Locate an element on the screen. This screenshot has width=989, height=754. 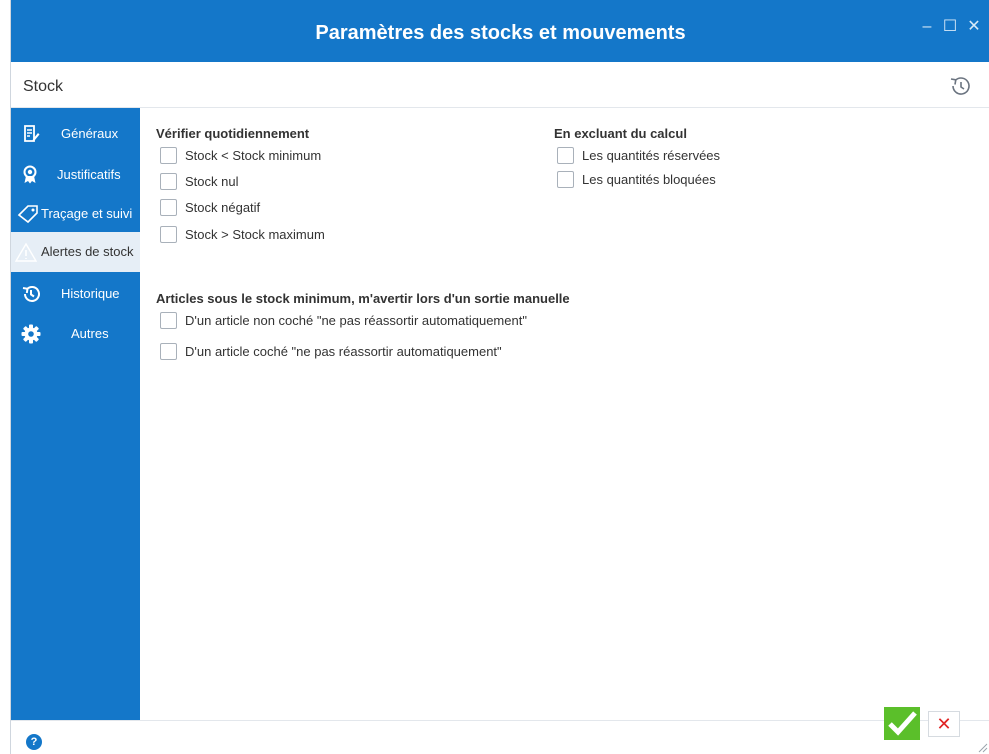
sidebar-item-label: Historique is located at coordinates (90, 293).